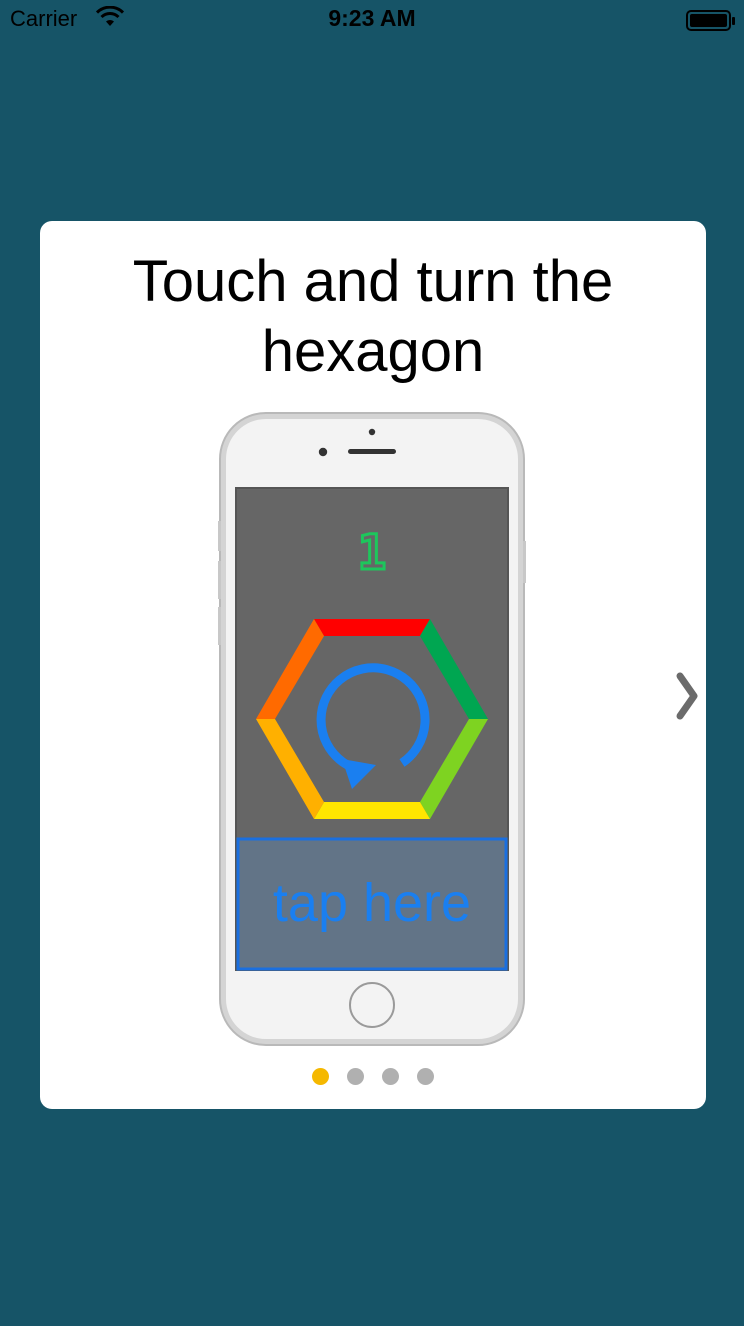  What do you see at coordinates (372, 553) in the screenshot?
I see `score-display: 1` at bounding box center [372, 553].